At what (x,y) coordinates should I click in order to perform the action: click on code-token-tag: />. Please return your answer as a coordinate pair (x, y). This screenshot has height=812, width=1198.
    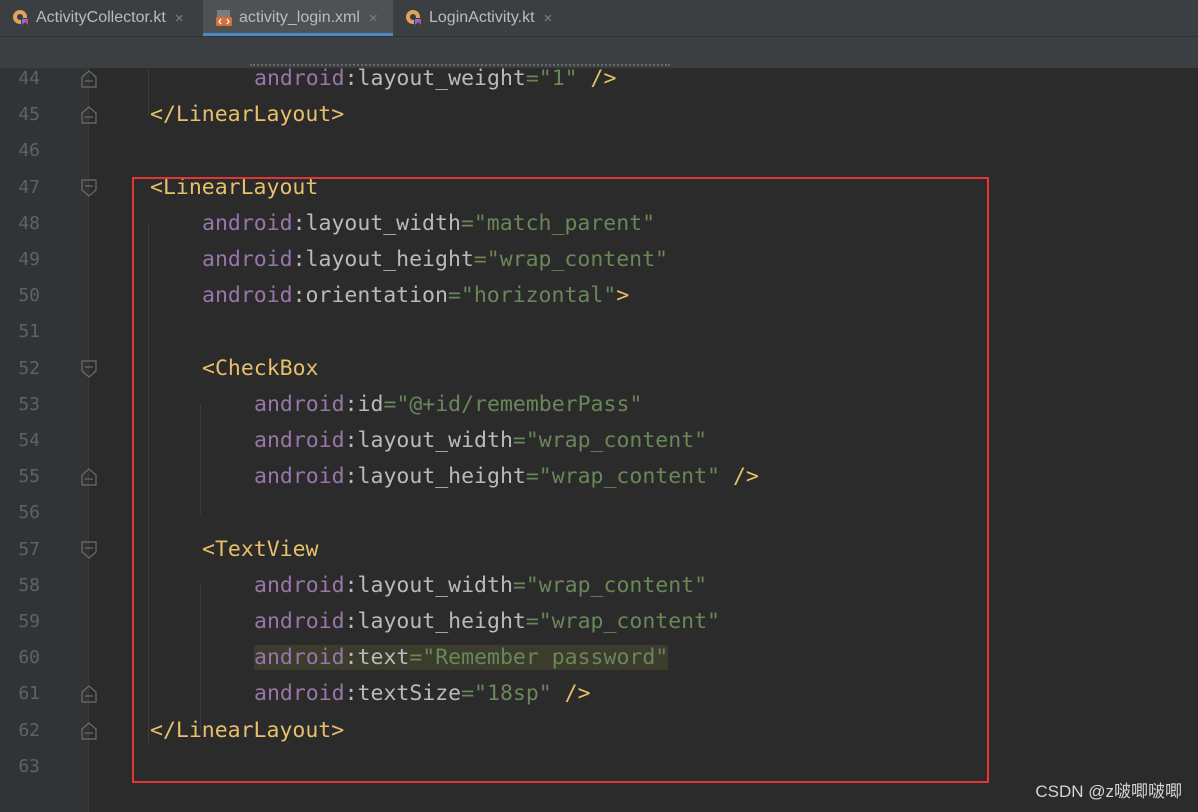
    Looking at the image, I should click on (597, 78).